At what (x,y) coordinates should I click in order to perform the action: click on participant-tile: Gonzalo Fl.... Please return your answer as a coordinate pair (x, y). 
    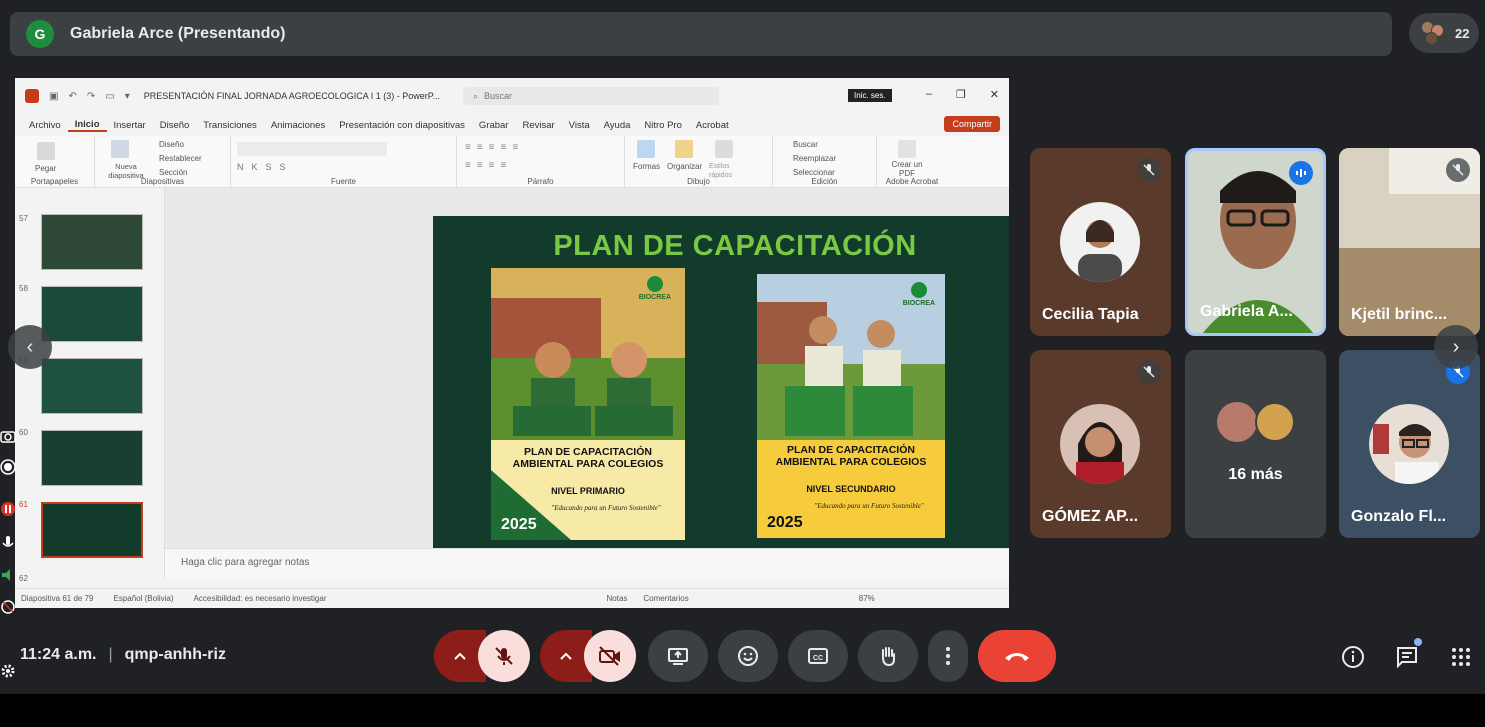
    Looking at the image, I should click on (1409, 444).